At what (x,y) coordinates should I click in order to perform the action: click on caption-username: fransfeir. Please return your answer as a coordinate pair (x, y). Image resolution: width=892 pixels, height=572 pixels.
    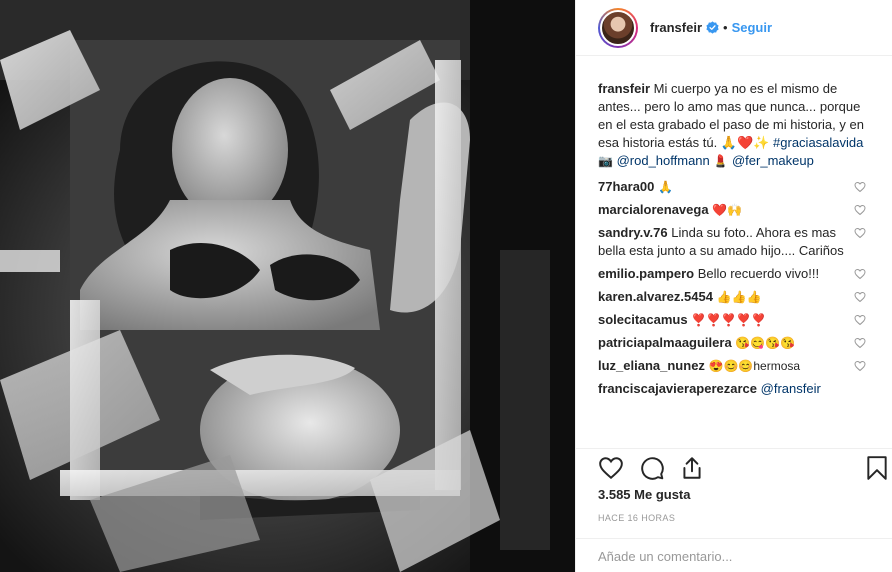
    Looking at the image, I should click on (624, 88).